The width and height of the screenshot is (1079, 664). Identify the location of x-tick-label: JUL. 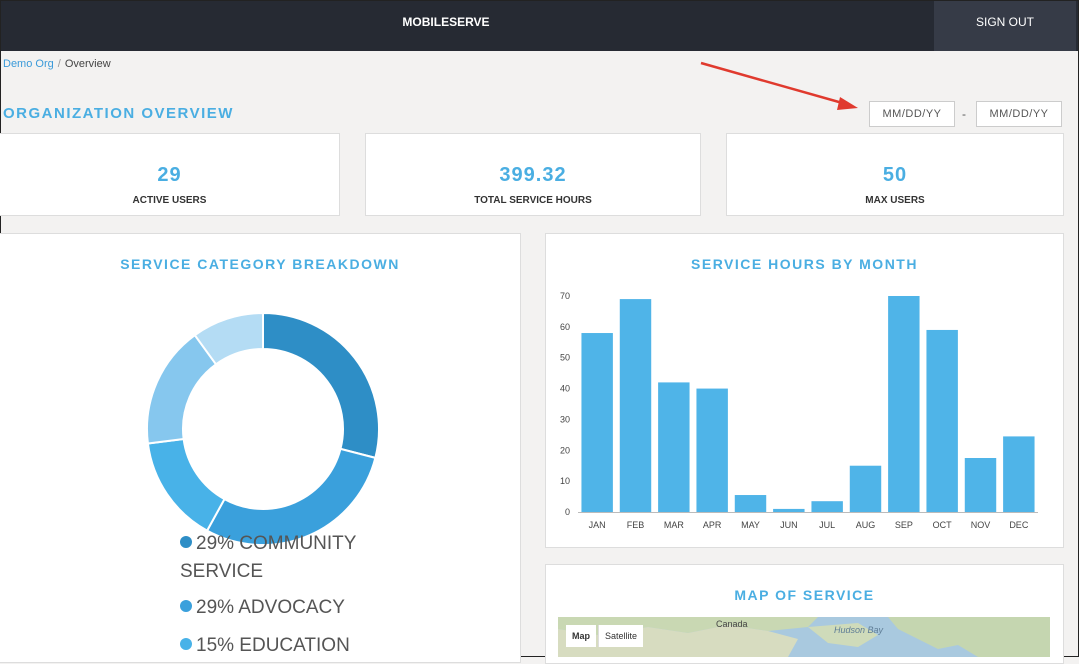
(827, 525).